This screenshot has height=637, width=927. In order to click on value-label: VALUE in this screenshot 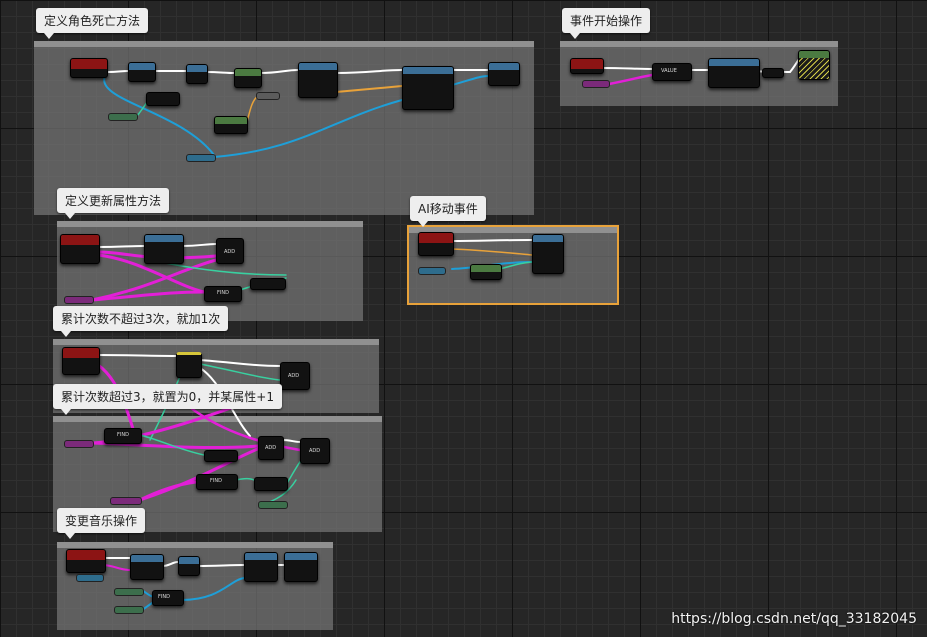, I will do `click(669, 71)`.